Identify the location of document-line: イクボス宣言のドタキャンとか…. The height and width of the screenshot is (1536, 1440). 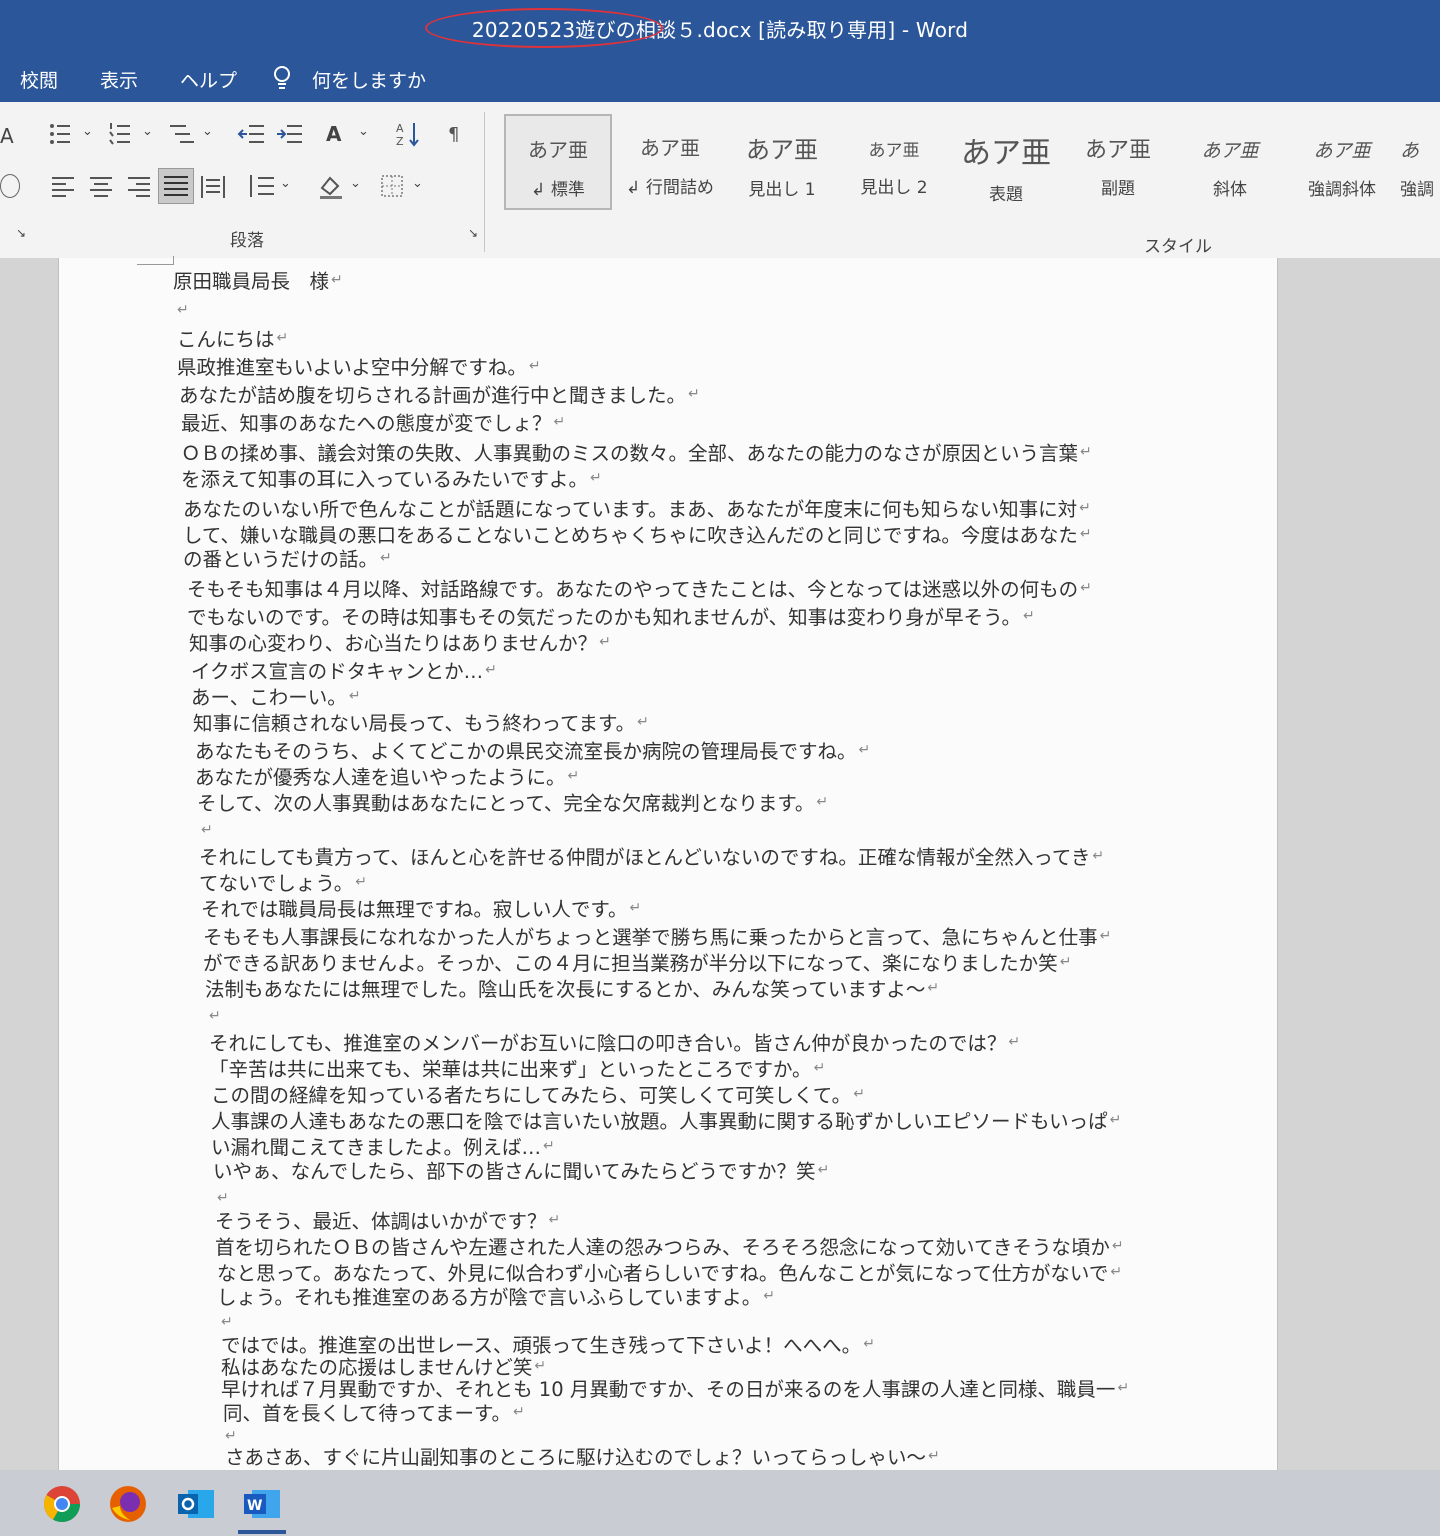
(337, 672).